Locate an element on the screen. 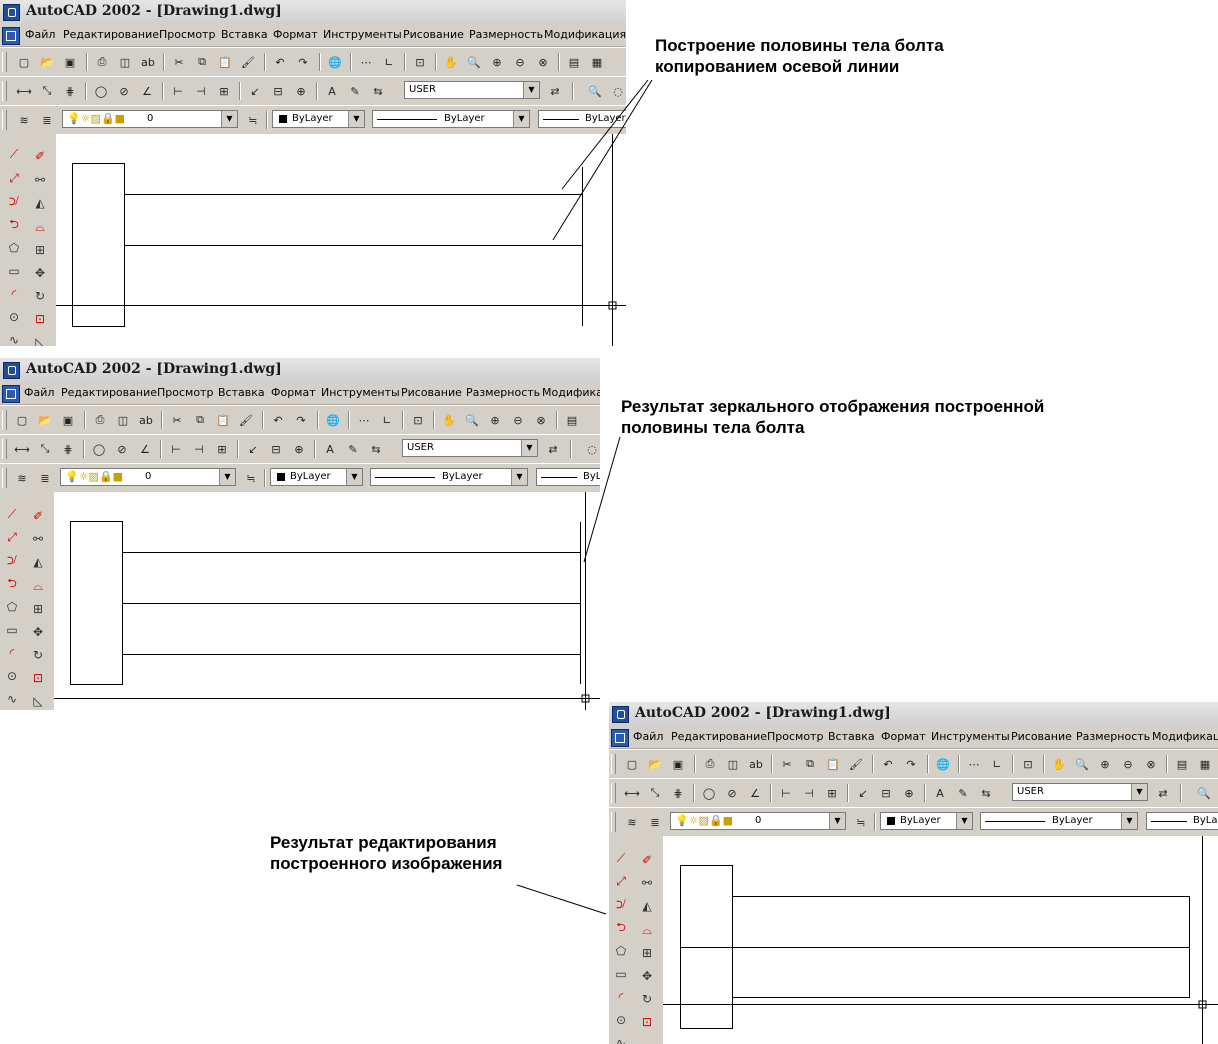 The width and height of the screenshot is (1218, 1044). leader-step1-a is located at coordinates (605, 134).